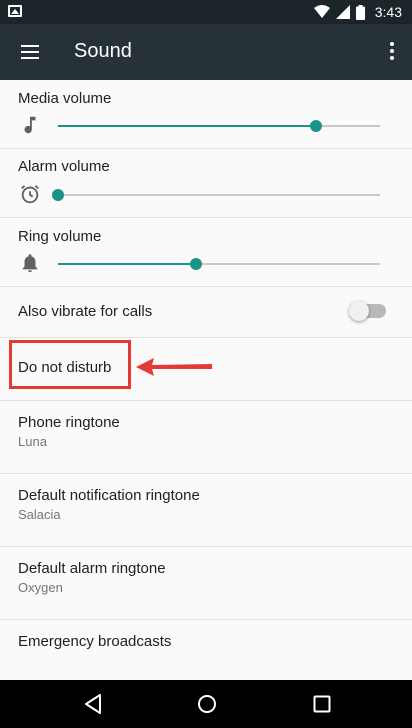 This screenshot has width=412, height=728. Describe the element at coordinates (60, 236) in the screenshot. I see `ring-volume-label: Ring volume` at that location.